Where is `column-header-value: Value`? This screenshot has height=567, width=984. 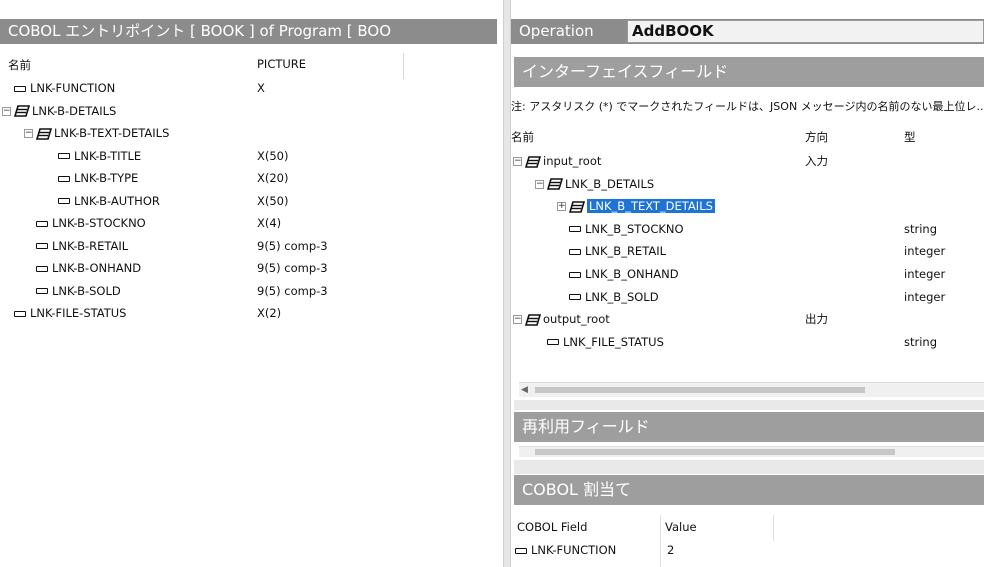
column-header-value: Value is located at coordinates (681, 527).